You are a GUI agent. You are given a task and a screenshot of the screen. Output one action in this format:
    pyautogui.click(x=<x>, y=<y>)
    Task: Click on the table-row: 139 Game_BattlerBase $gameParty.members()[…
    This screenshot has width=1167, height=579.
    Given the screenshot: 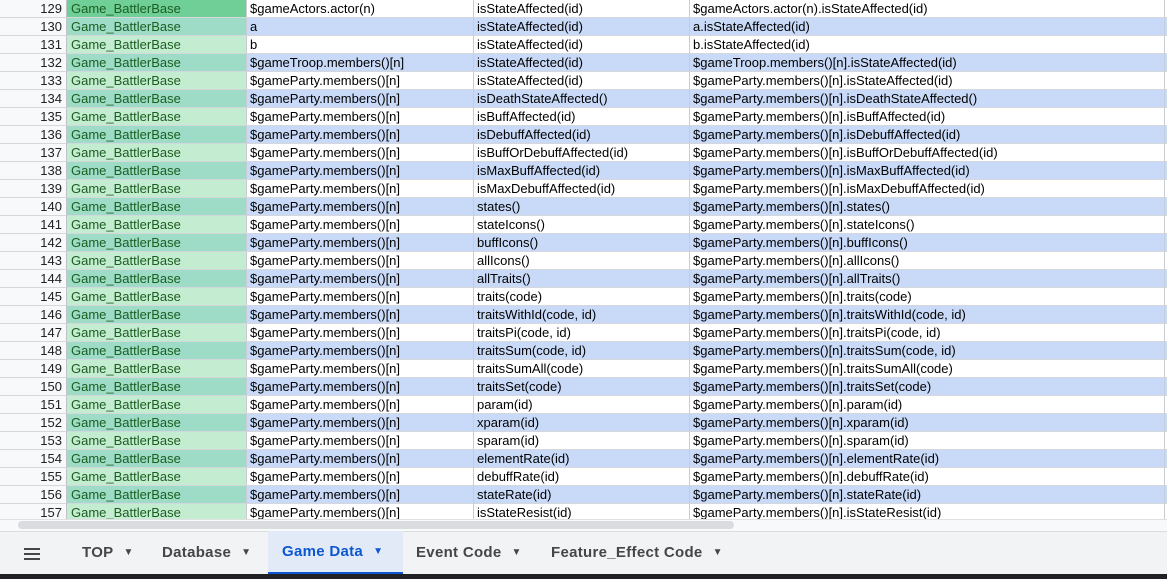 What is the action you would take?
    pyautogui.click(x=583, y=189)
    